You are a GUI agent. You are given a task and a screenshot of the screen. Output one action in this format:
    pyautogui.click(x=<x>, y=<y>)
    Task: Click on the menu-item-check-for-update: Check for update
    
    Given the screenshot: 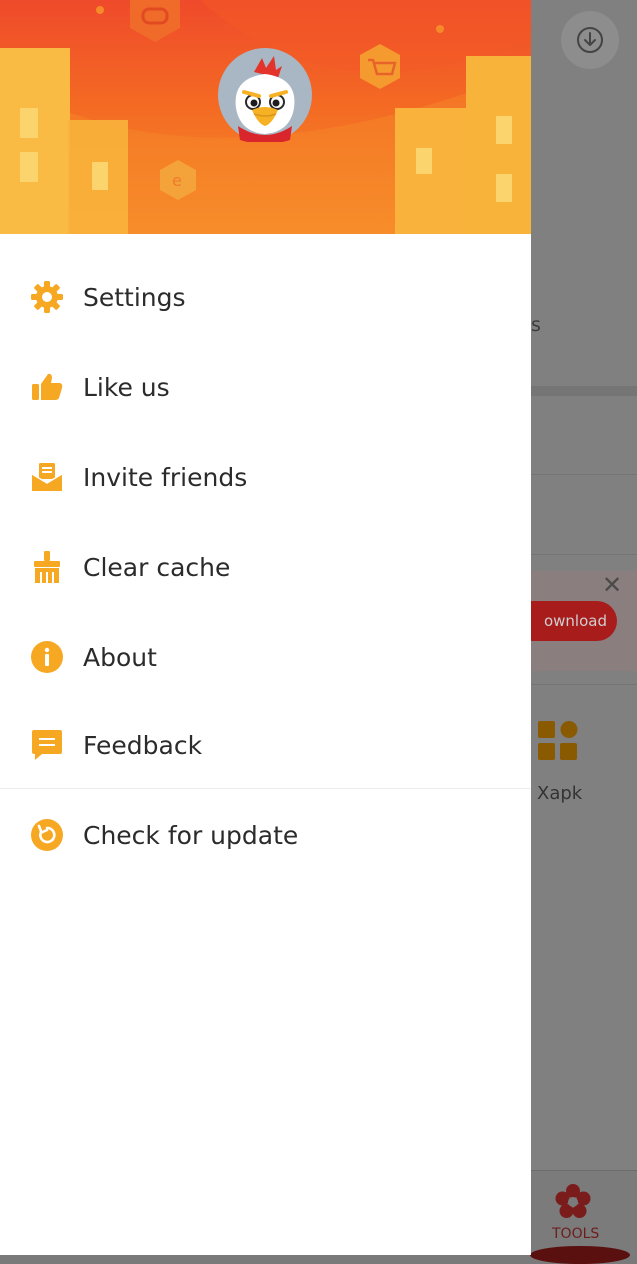 What is the action you would take?
    pyautogui.click(x=265, y=835)
    